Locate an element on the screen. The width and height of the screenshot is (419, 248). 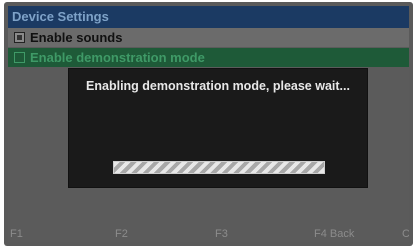
f3-key: F3 is located at coordinates (221, 234).